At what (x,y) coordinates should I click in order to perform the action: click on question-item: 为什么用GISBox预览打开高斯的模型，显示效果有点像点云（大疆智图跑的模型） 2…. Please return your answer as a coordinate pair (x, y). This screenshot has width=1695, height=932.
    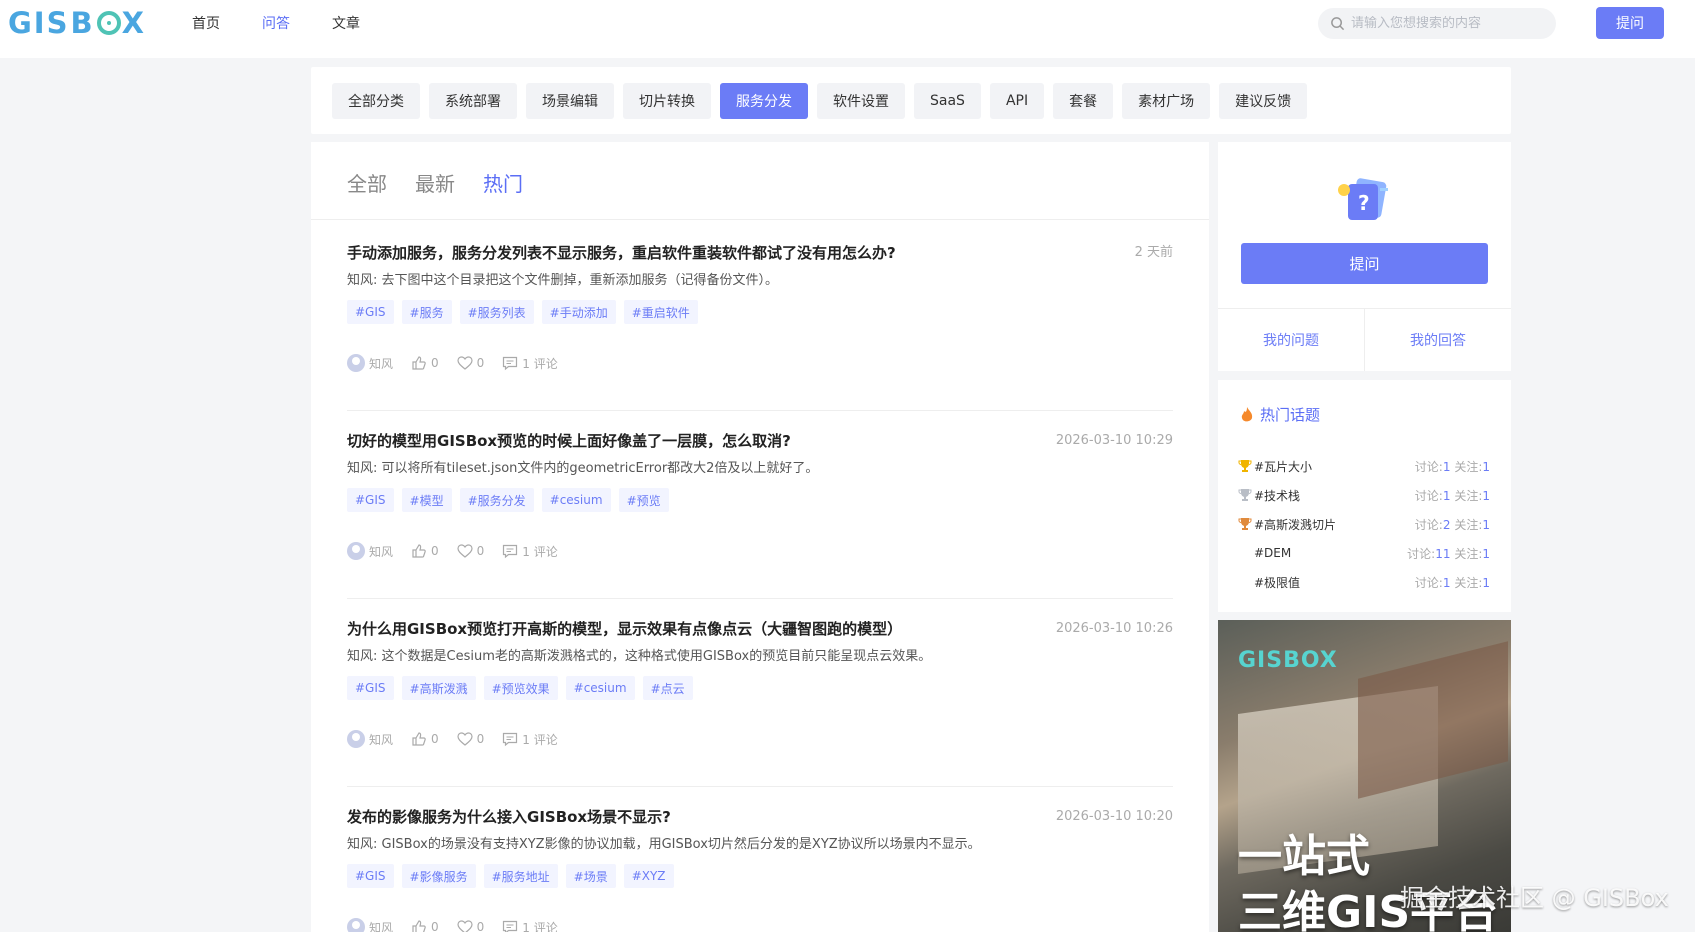
    Looking at the image, I should click on (760, 683).